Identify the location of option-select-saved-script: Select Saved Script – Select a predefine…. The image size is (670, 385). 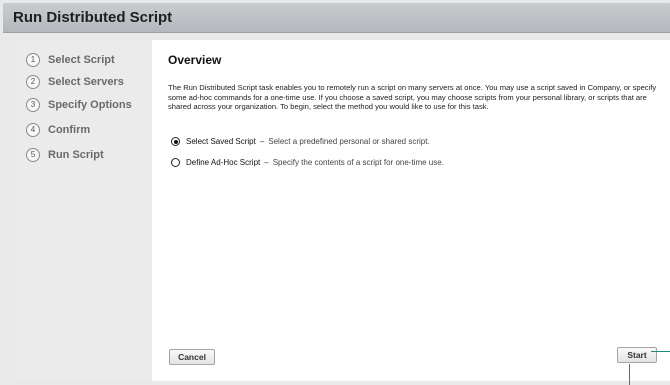
(300, 141).